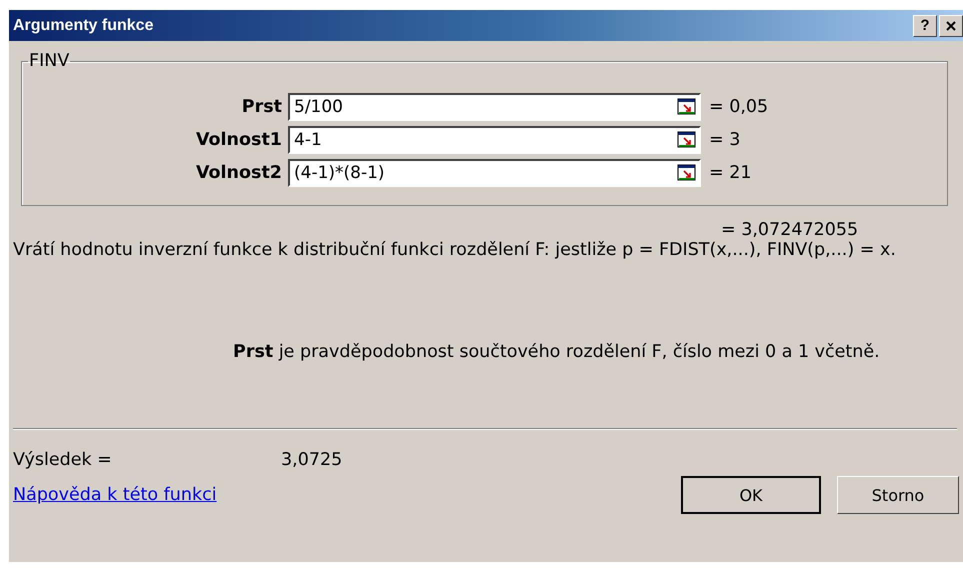  What do you see at coordinates (557, 352) in the screenshot?
I see `argument-help: Prst je pravděpodobnost součtového rozdělení F, číslo mezi 0 a 1 včetně.` at bounding box center [557, 352].